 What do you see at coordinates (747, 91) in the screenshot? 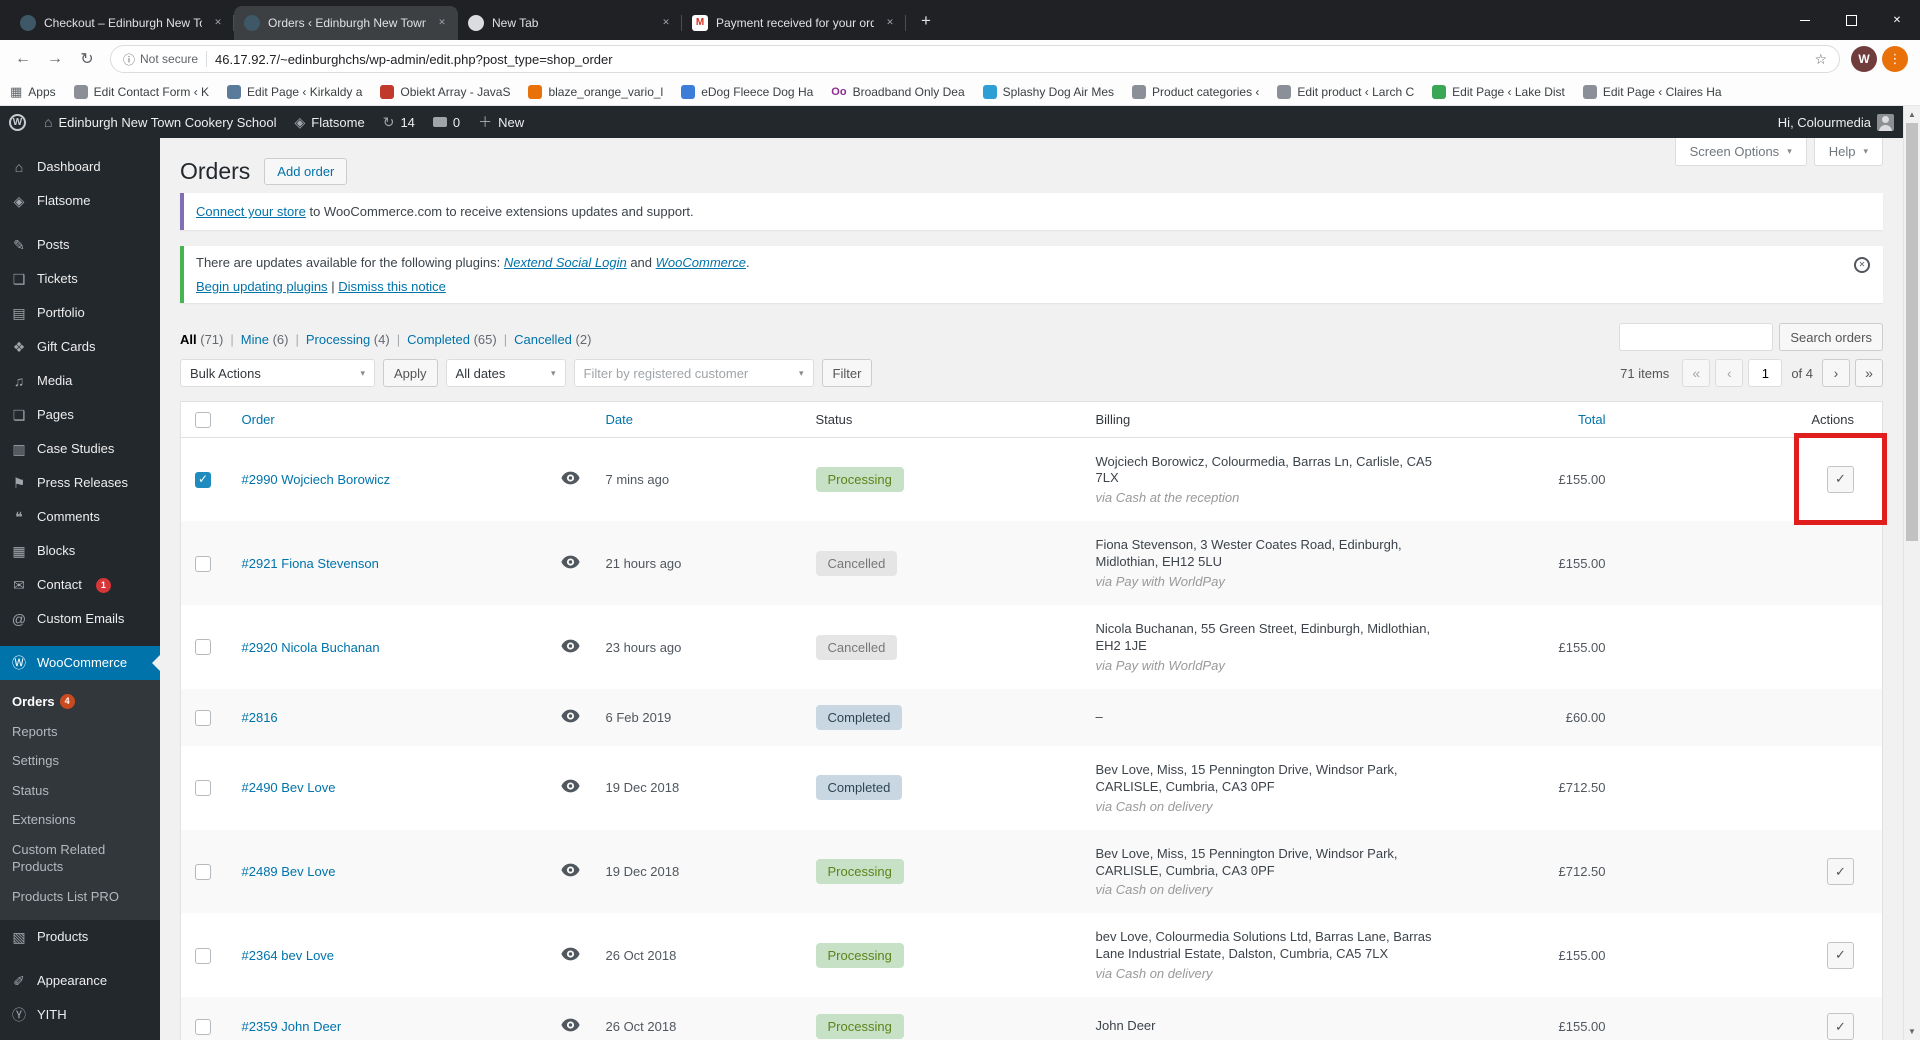
I see `bookmark-item: eDog Fleece Dog Ha` at bounding box center [747, 91].